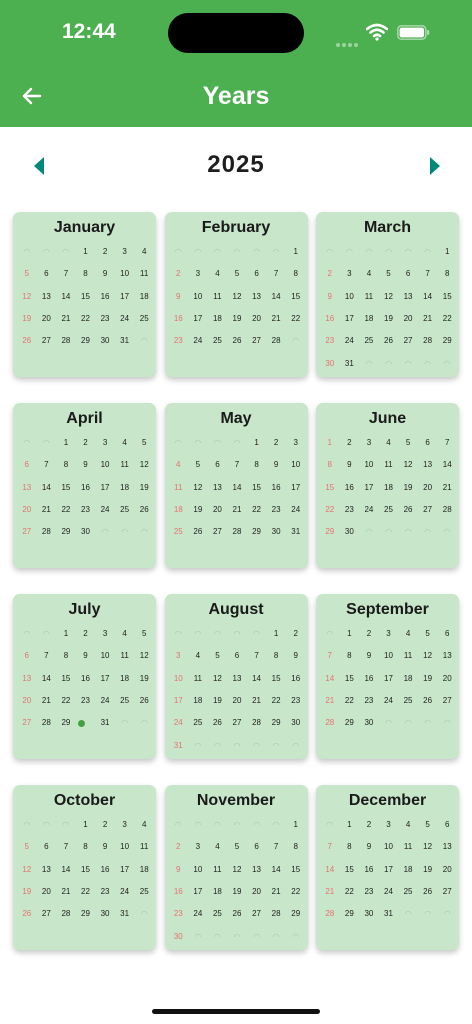  What do you see at coordinates (27, 274) in the screenshot?
I see `day-cell: 5` at bounding box center [27, 274].